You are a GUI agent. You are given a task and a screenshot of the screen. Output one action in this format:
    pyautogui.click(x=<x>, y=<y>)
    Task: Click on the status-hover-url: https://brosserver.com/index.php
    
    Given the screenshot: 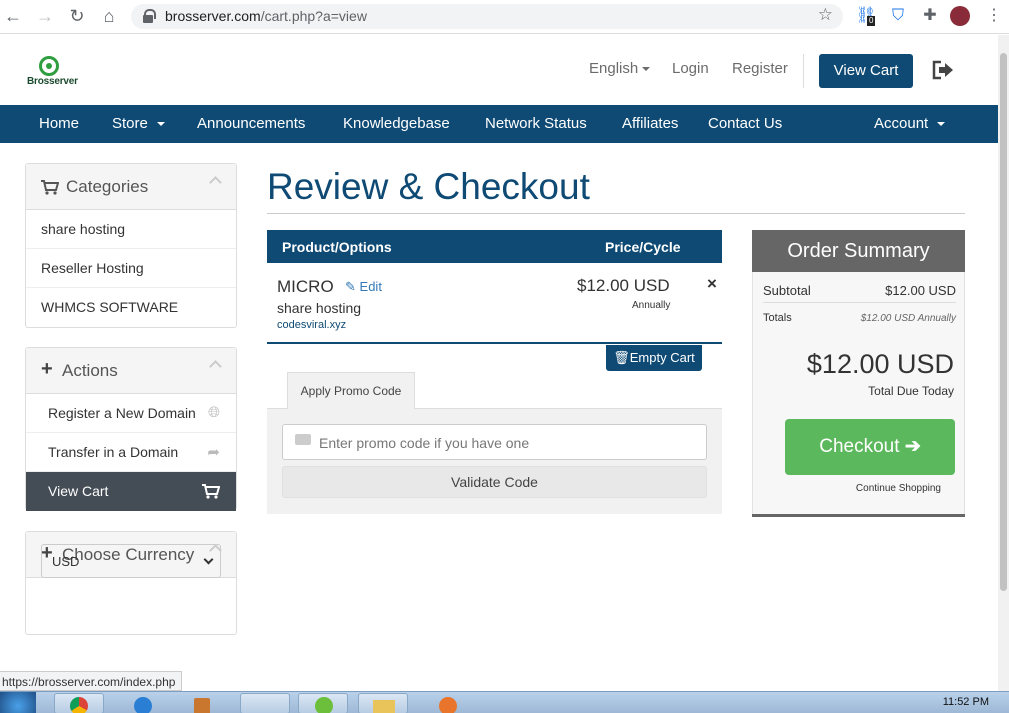 What is the action you would take?
    pyautogui.click(x=91, y=681)
    